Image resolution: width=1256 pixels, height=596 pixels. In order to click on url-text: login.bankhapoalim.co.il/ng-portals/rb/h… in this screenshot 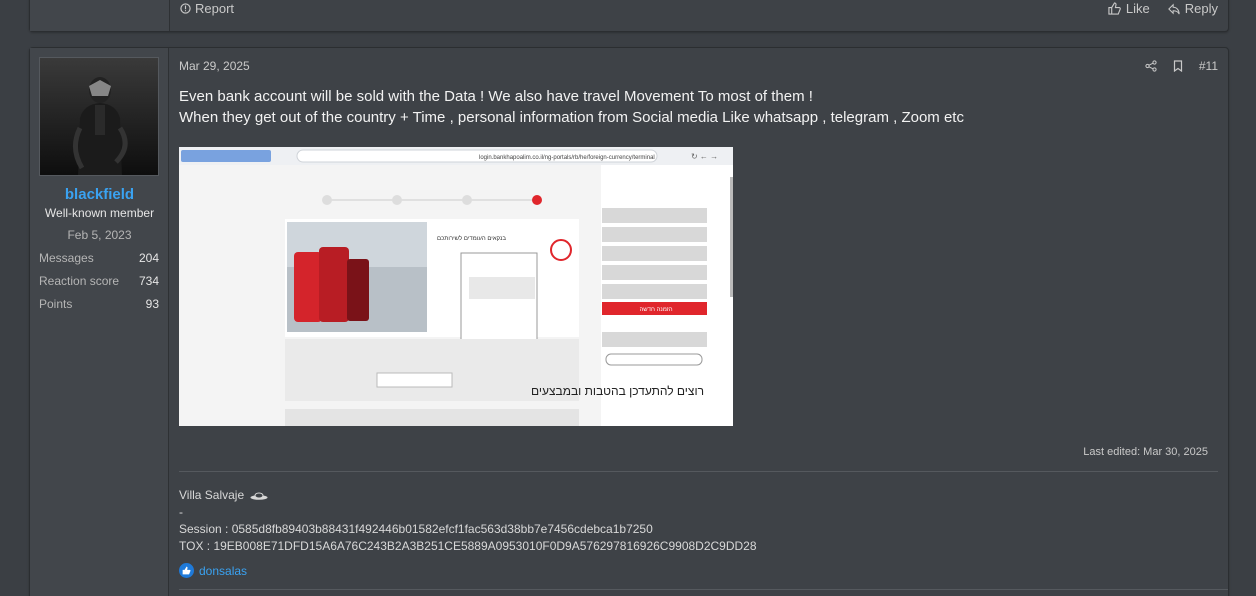, I will do `click(567, 158)`.